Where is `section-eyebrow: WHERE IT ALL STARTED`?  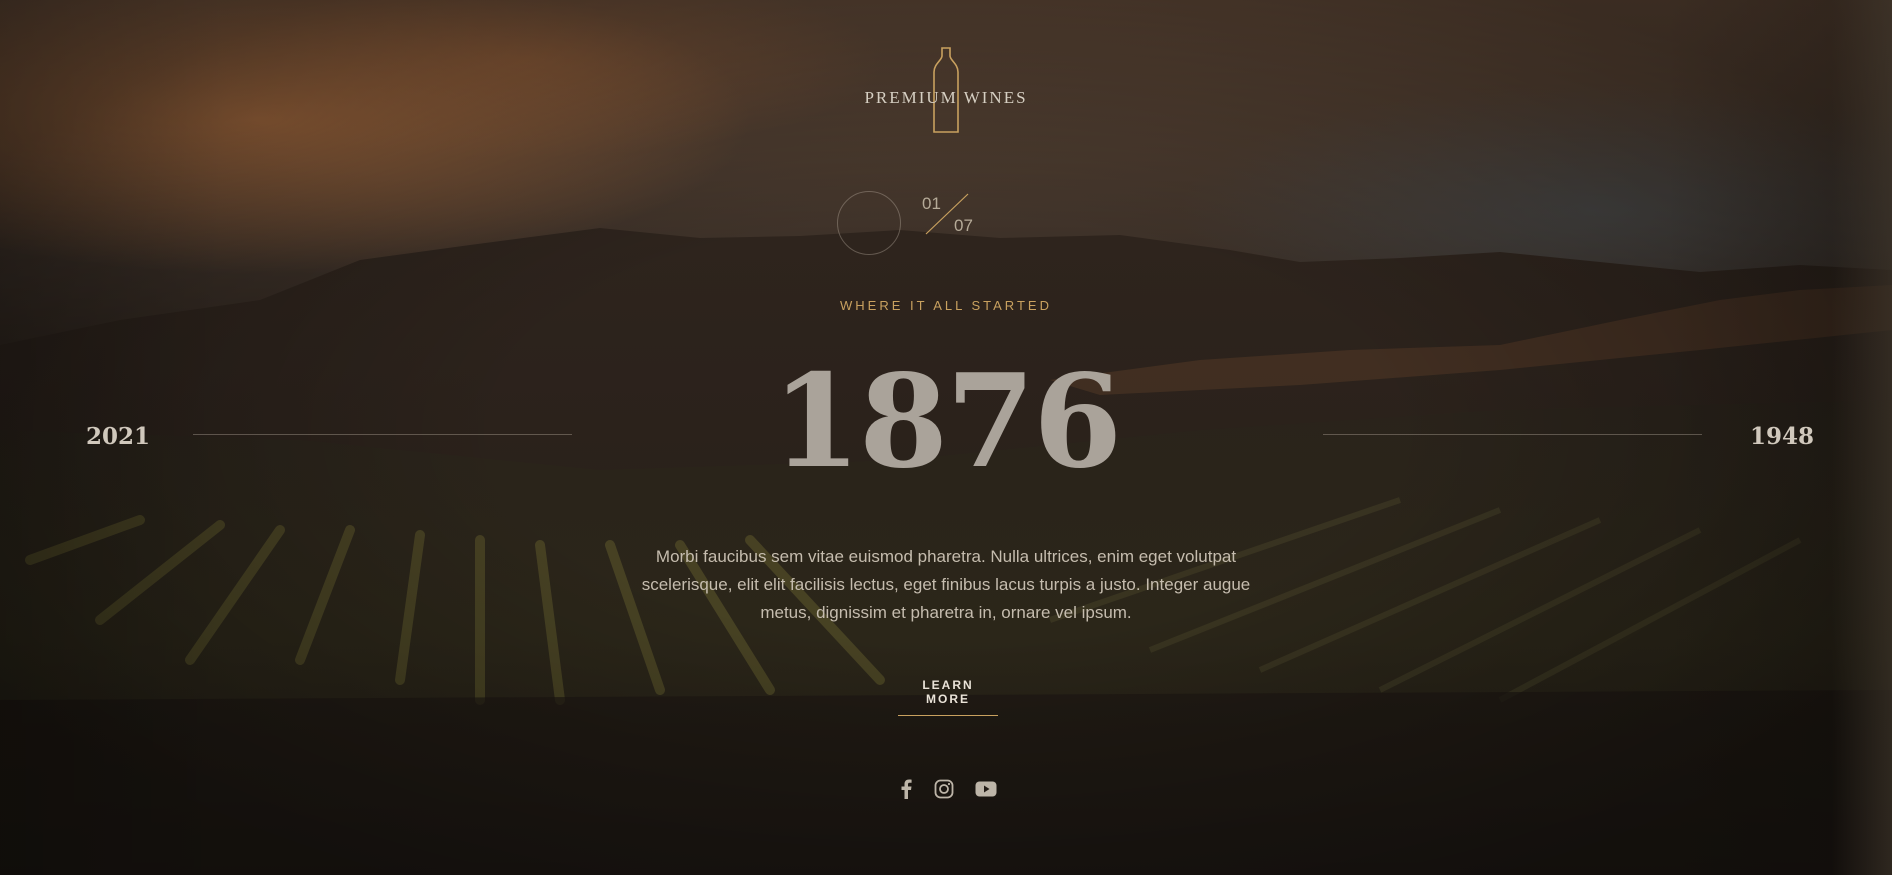
section-eyebrow: WHERE IT ALL STARTED is located at coordinates (946, 305).